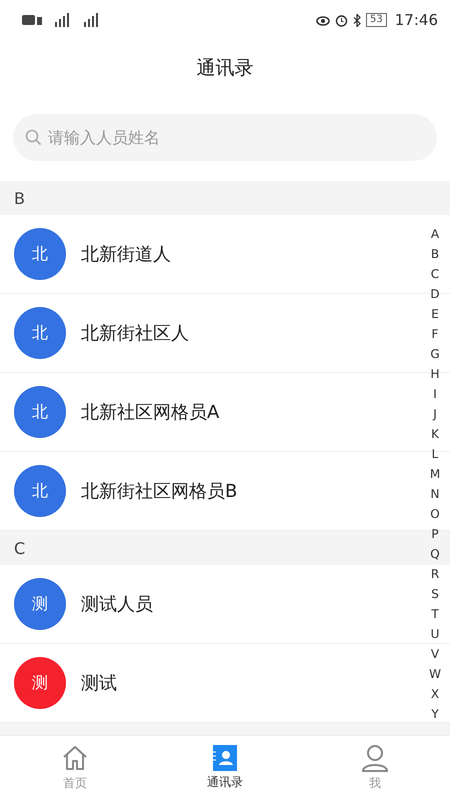  Describe the element at coordinates (99, 683) in the screenshot. I see `contact-name: 测试` at that location.